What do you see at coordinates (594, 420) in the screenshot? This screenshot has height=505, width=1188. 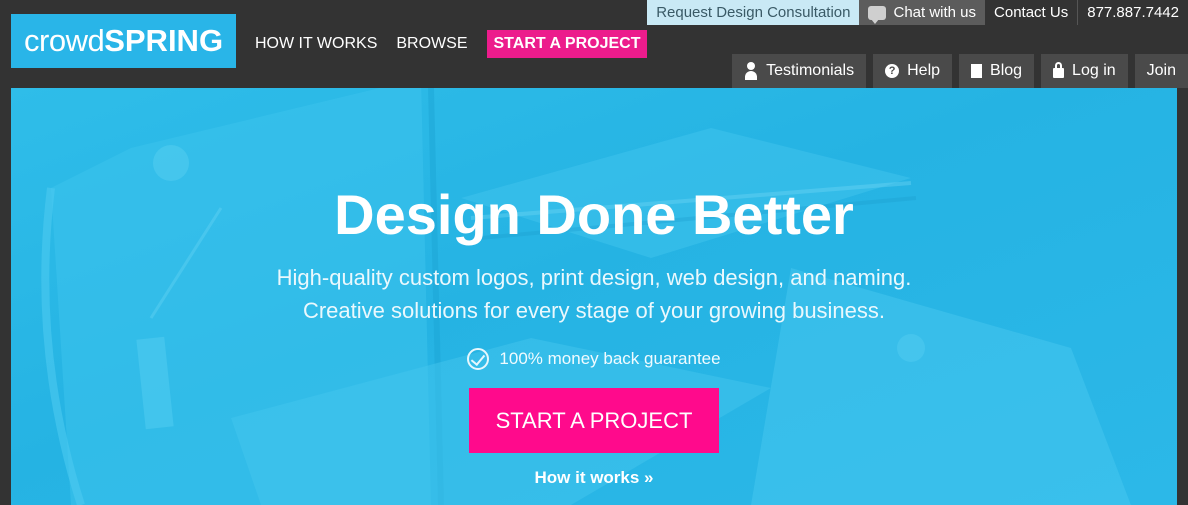 I see `hero-start-project-button: START A PROJECT` at bounding box center [594, 420].